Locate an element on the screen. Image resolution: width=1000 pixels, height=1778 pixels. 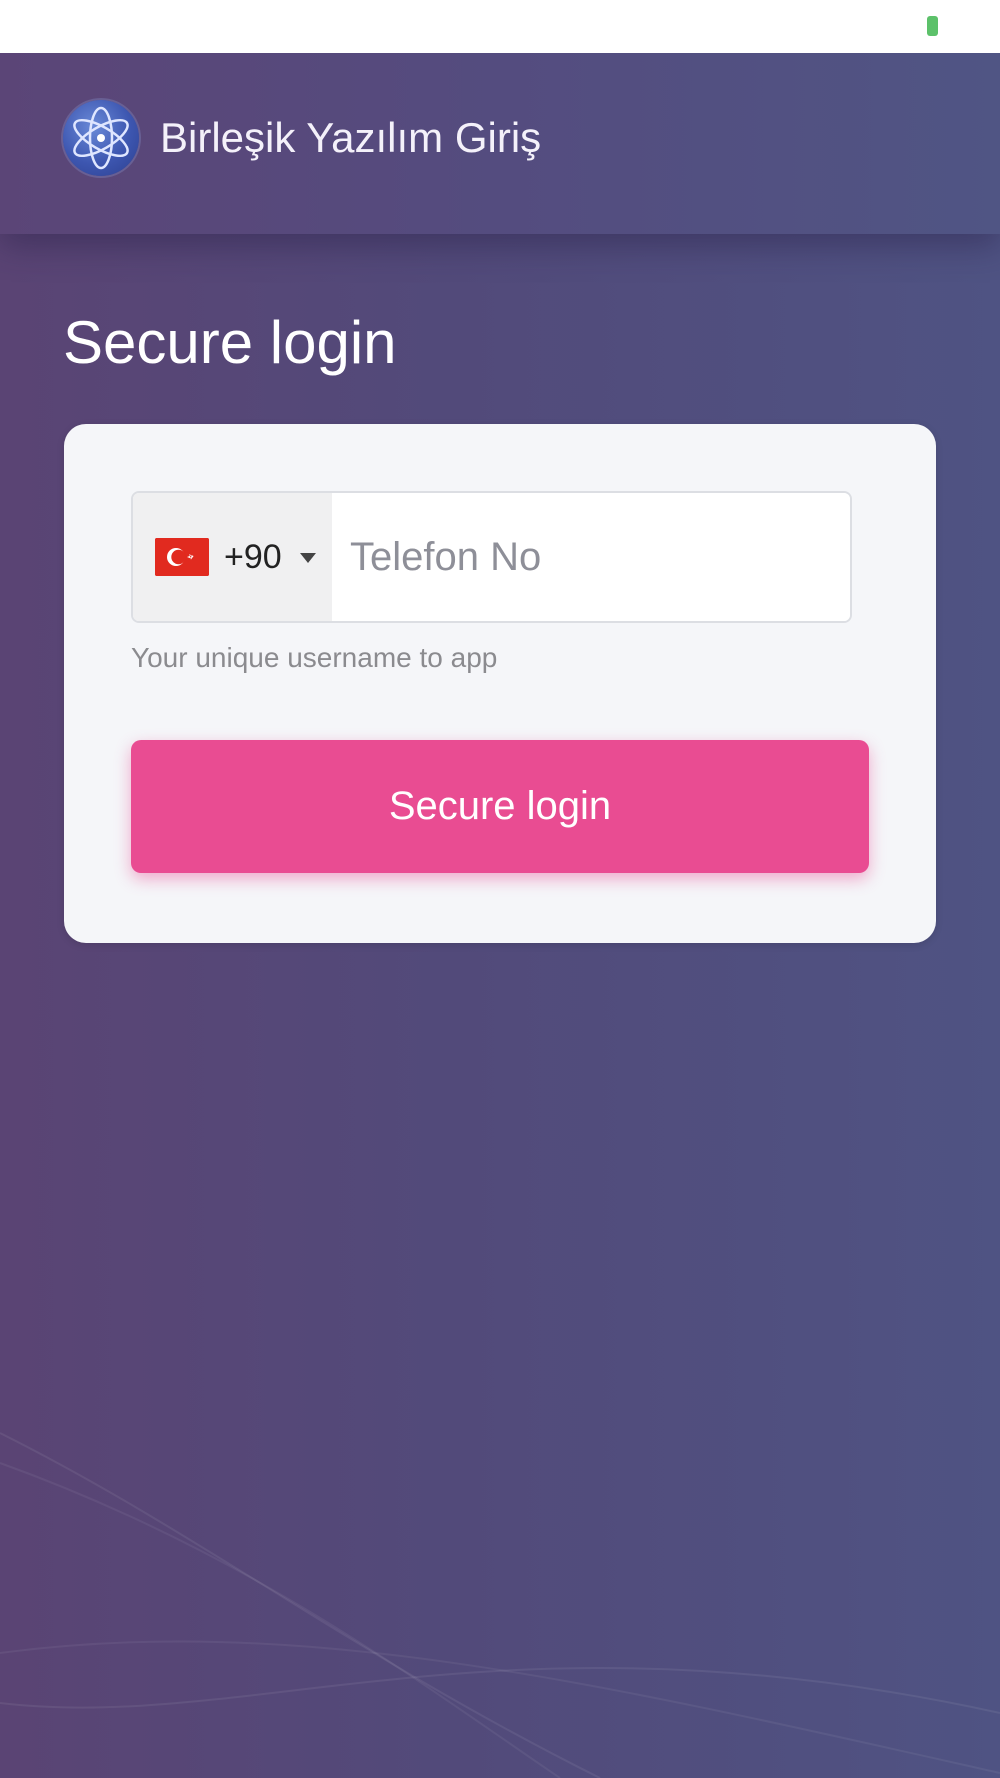
status-bar is located at coordinates (500, 26).